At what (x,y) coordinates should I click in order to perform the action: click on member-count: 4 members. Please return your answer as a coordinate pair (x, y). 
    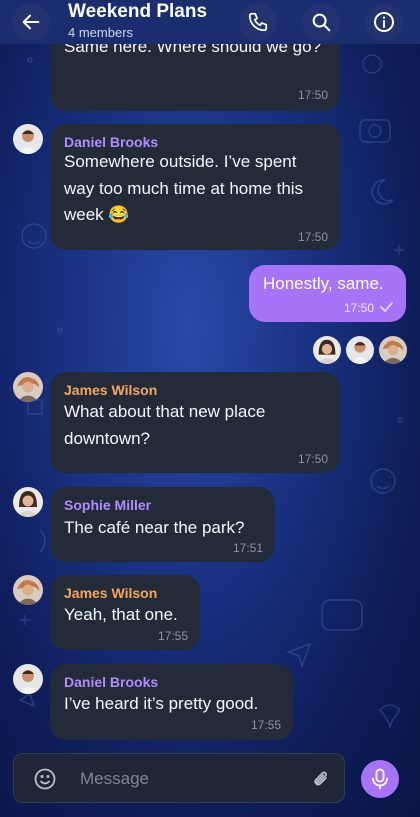
    Looking at the image, I should click on (101, 32).